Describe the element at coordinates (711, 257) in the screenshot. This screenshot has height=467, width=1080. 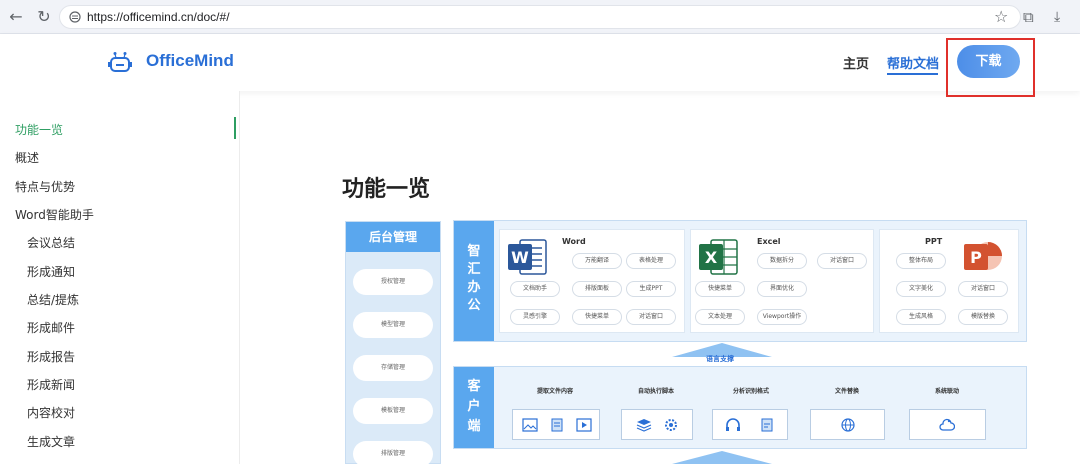
I see `svg-text: X` at that location.